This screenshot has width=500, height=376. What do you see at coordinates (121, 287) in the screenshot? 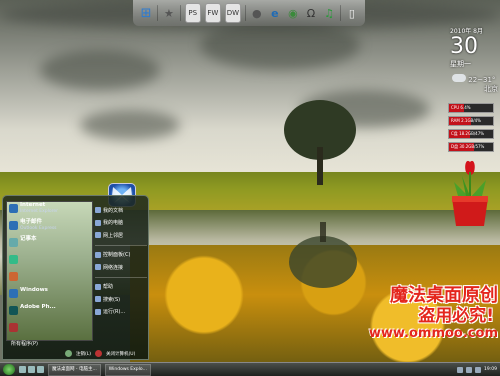
I see `menu-item-help: 帮助` at bounding box center [121, 287].